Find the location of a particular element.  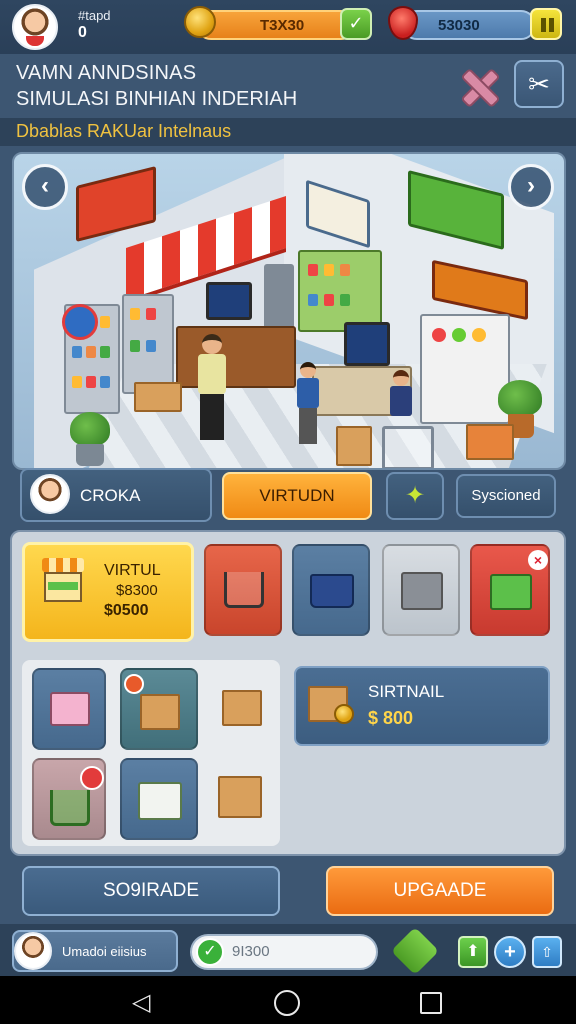

gift-box-icon is located at coordinates (70, 709).